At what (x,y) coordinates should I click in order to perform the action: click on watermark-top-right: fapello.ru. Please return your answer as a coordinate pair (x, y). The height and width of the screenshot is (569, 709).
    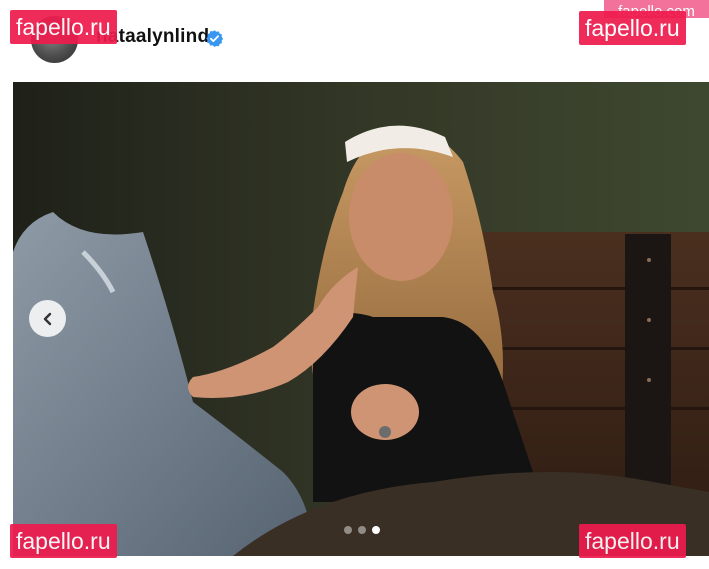
    Looking at the image, I should click on (632, 28).